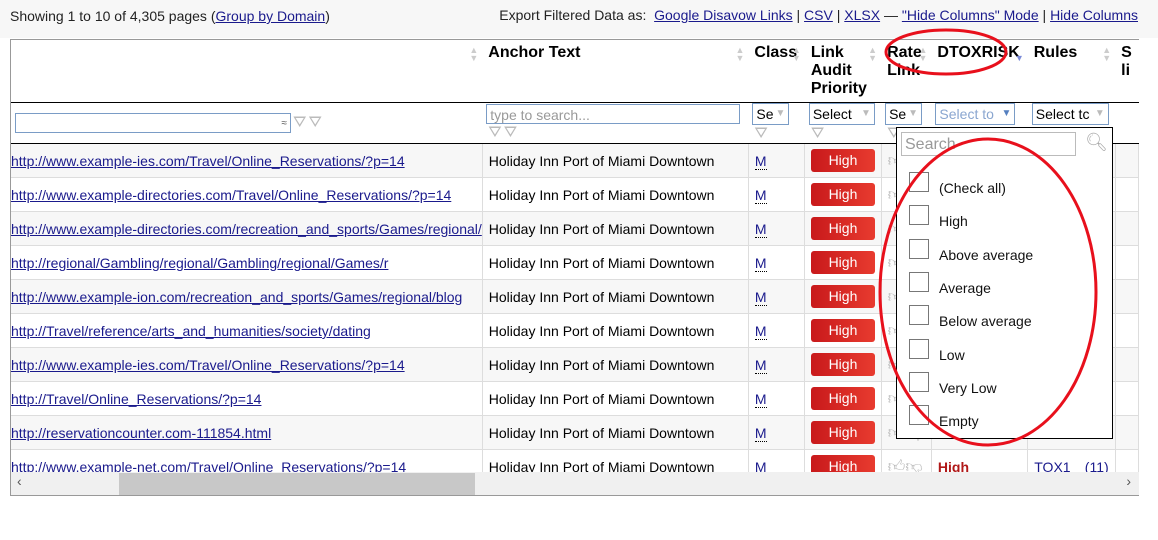  What do you see at coordinates (1096, 142) in the screenshot?
I see `search-icon: 🔍︎` at bounding box center [1096, 142].